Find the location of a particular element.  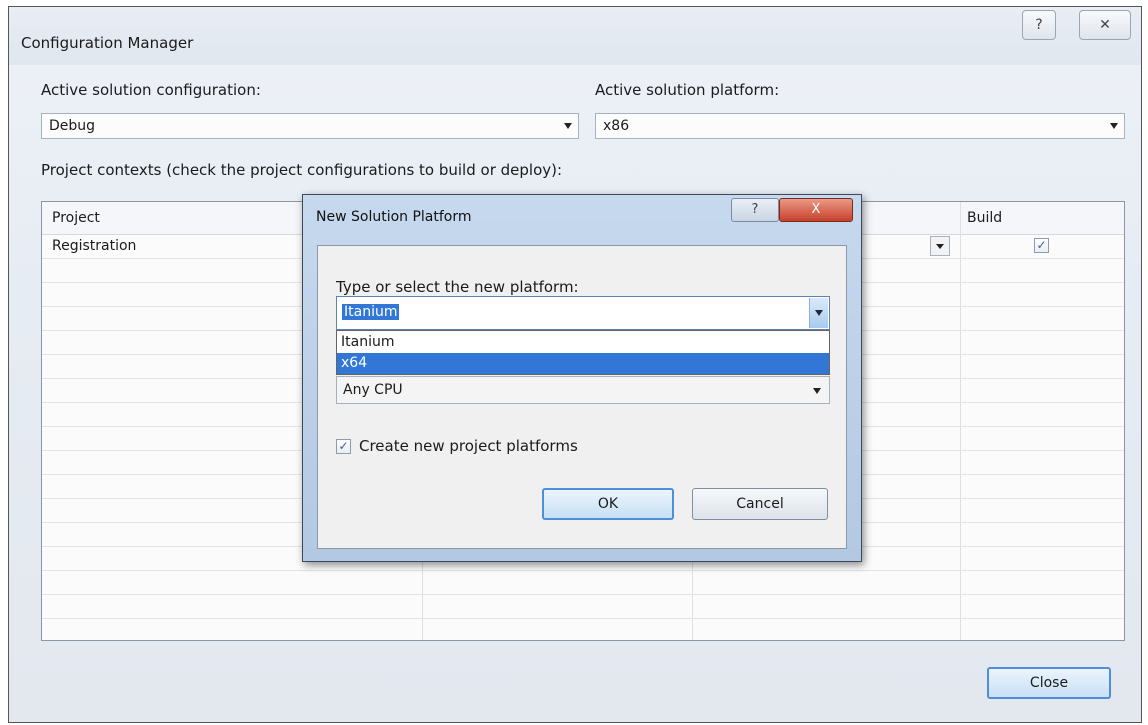

copy-settings-from-dropdown: Any CPU is located at coordinates (583, 390).